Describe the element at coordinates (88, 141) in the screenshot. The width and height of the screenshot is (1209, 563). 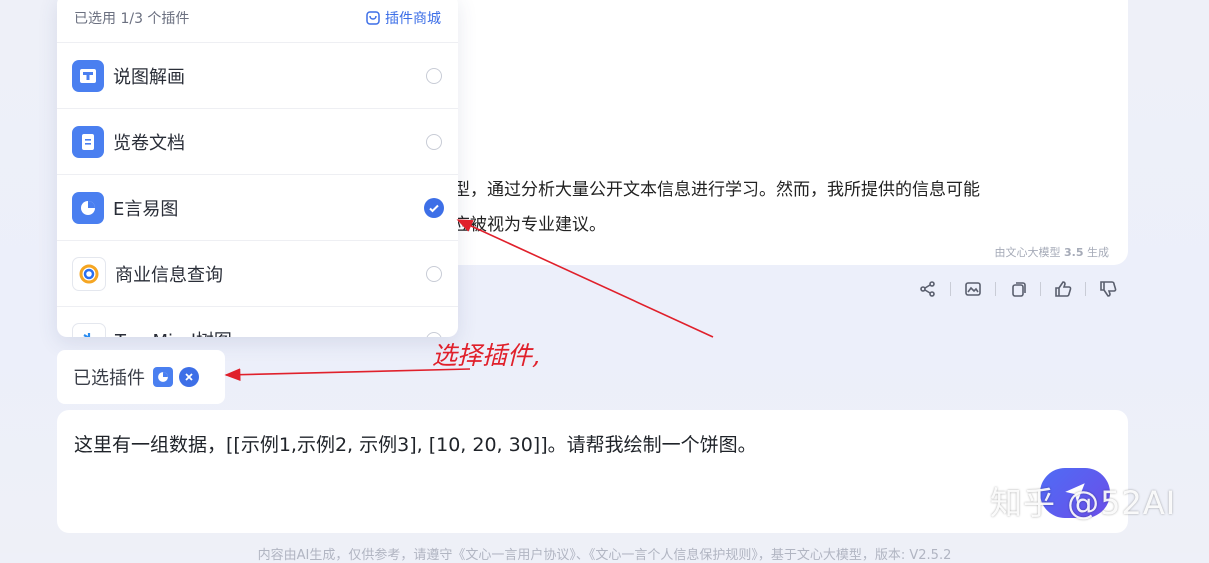
I see `document-icon` at that location.